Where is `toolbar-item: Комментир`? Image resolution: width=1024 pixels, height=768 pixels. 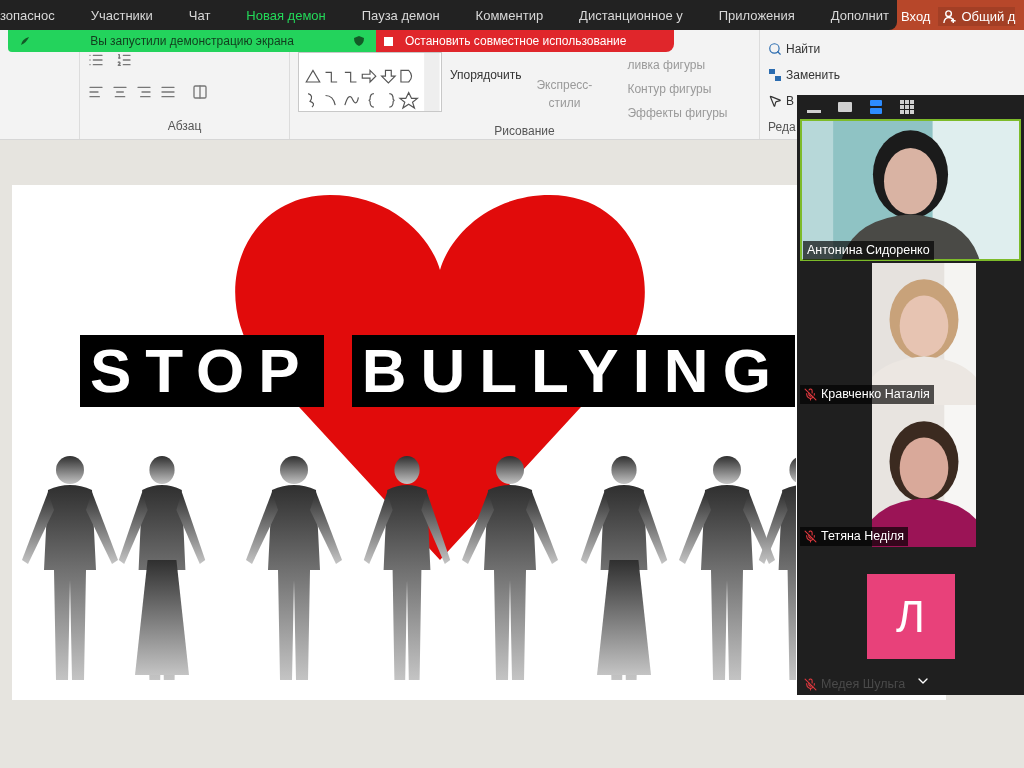 toolbar-item: Комментир is located at coordinates (509, 15).